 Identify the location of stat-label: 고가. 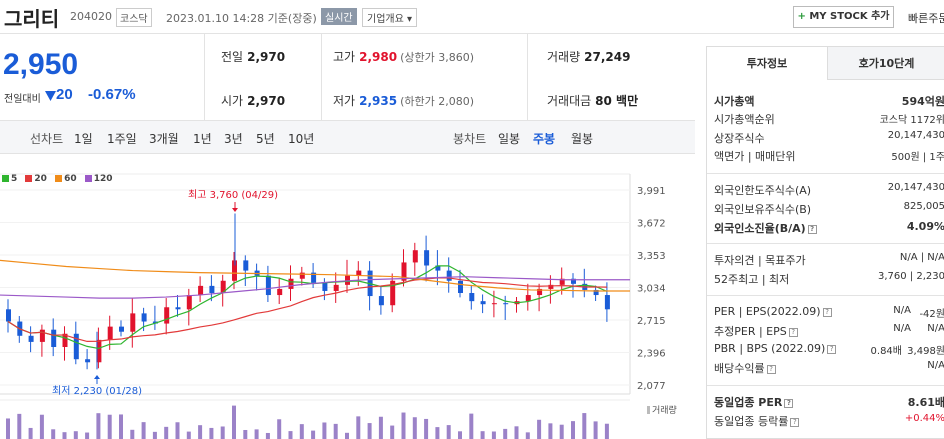
(344, 57).